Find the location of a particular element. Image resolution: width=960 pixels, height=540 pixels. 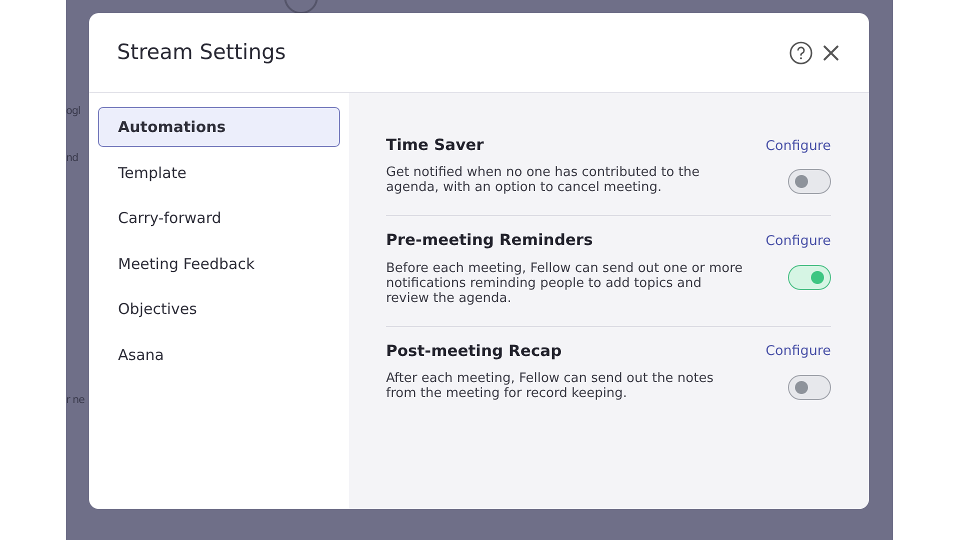

automation-title: Time Saver is located at coordinates (435, 145).